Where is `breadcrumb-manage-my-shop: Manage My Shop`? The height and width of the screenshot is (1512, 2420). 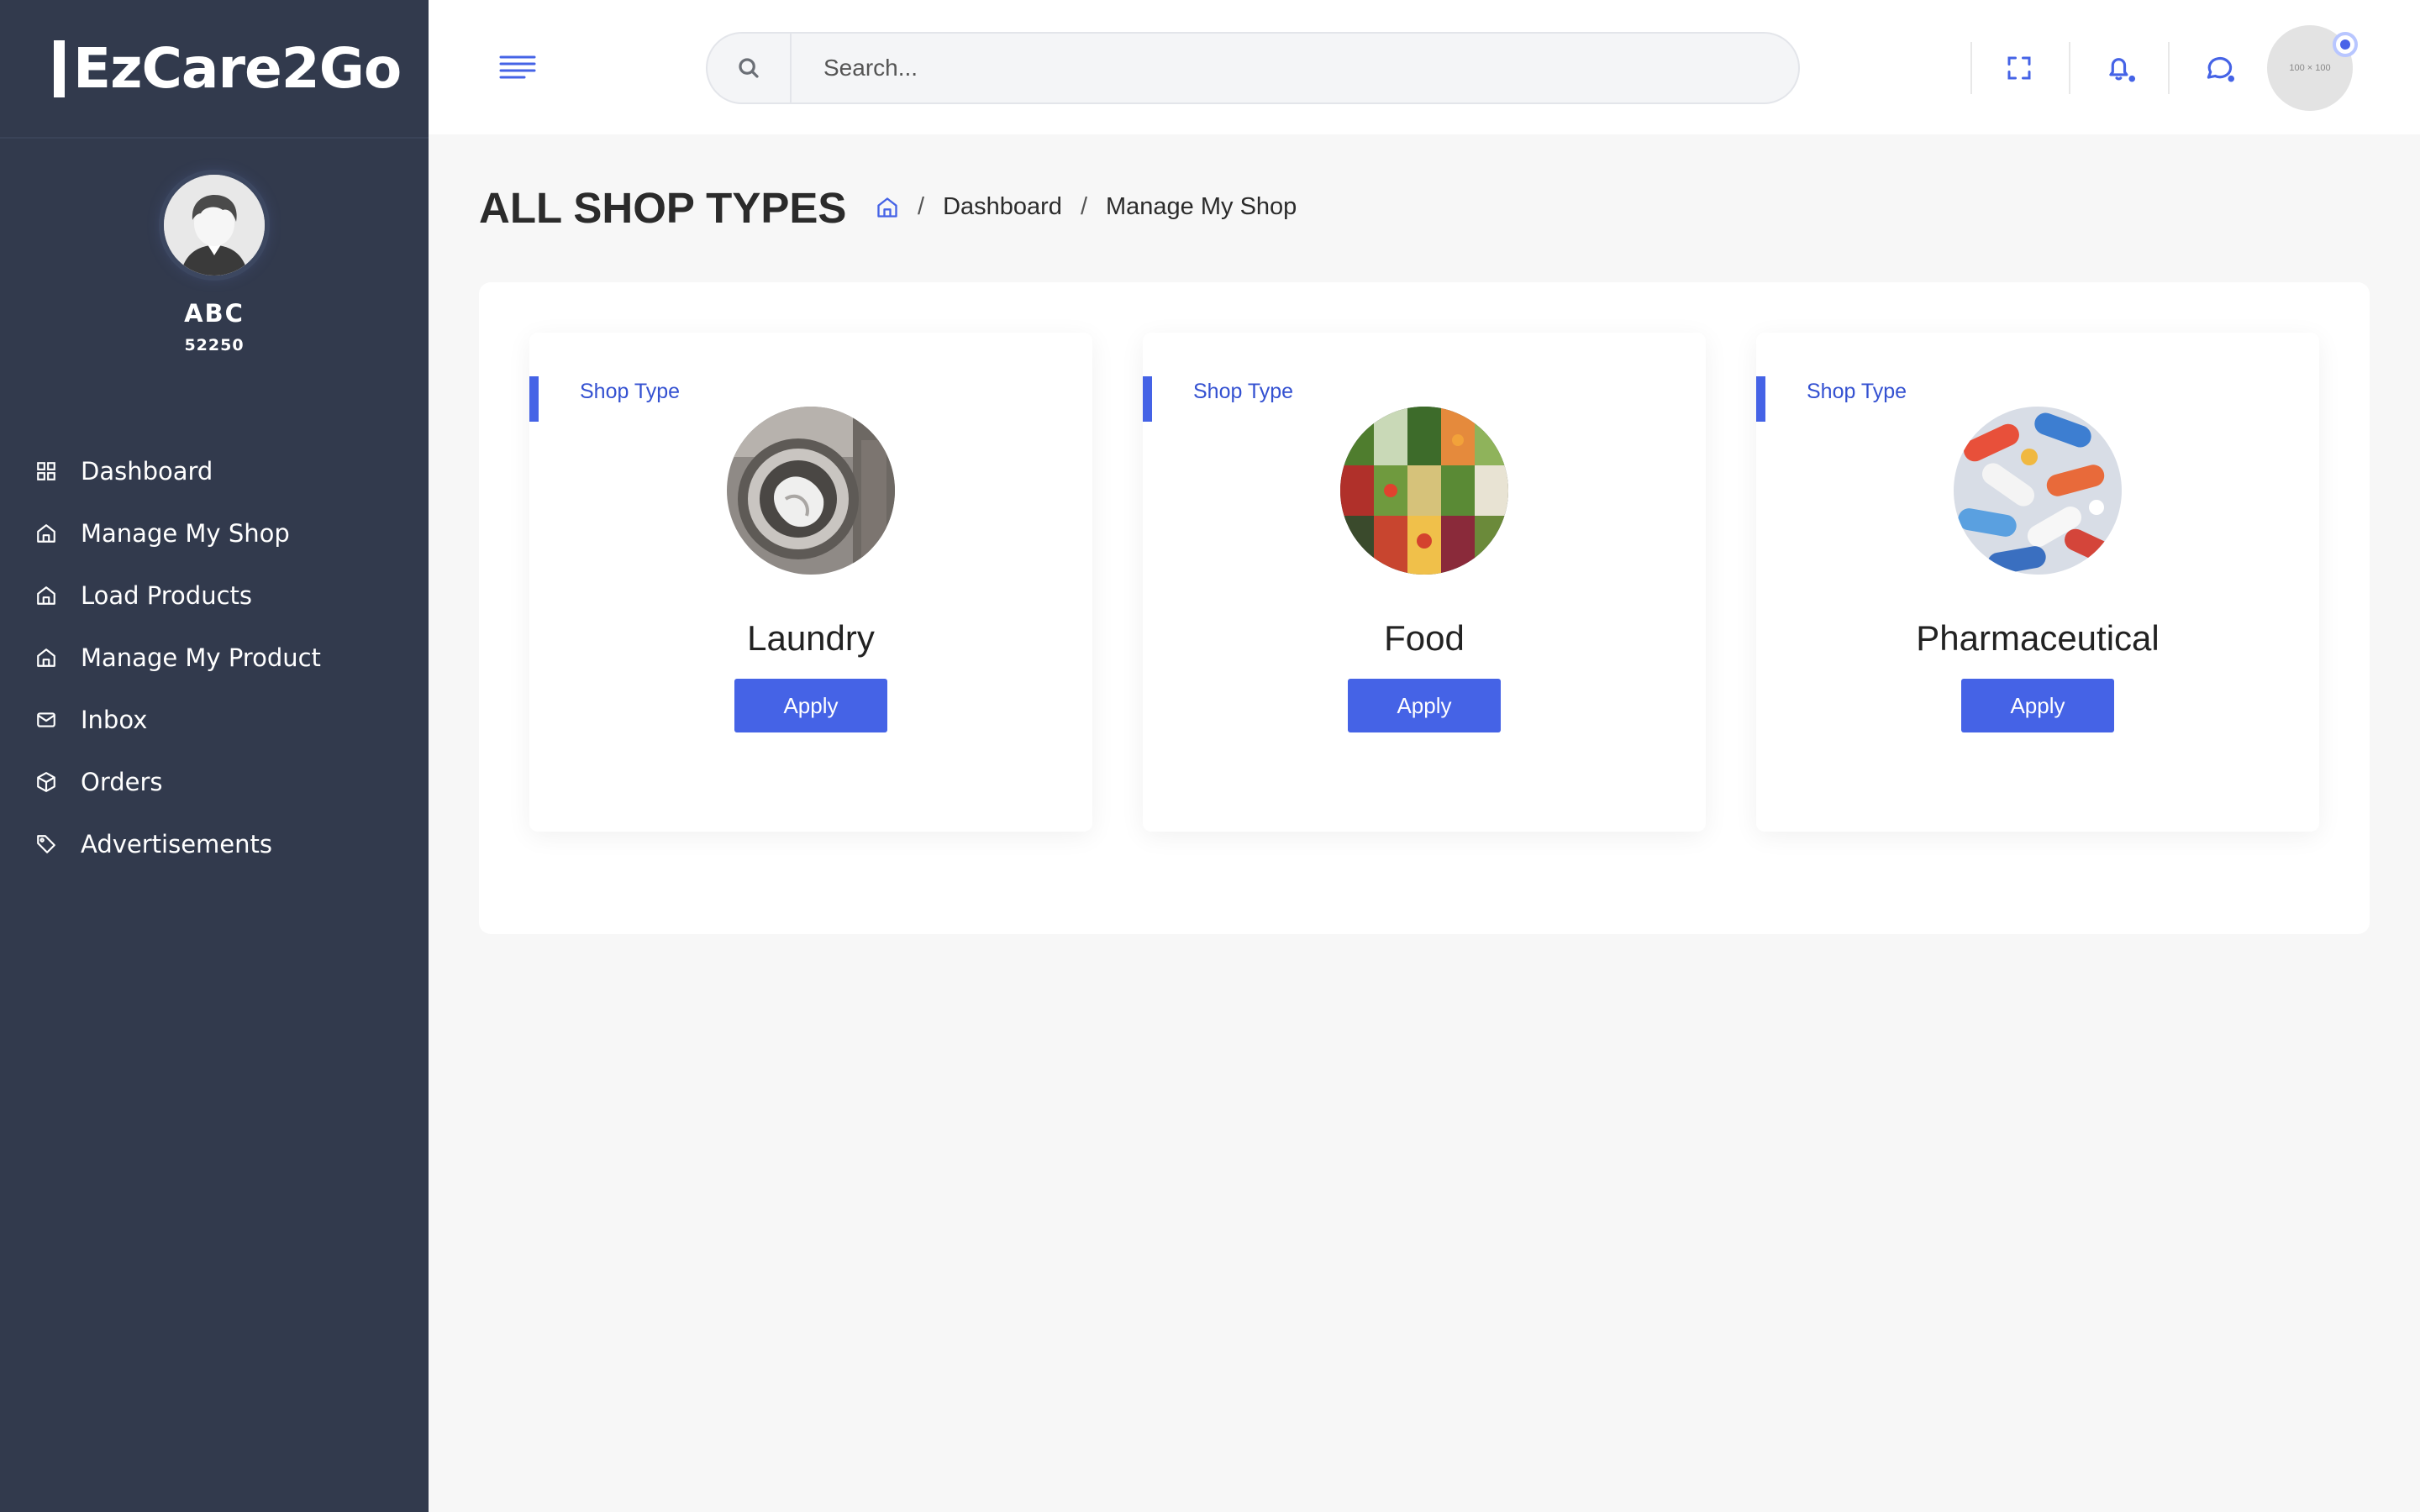 breadcrumb-manage-my-shop: Manage My Shop is located at coordinates (1201, 206).